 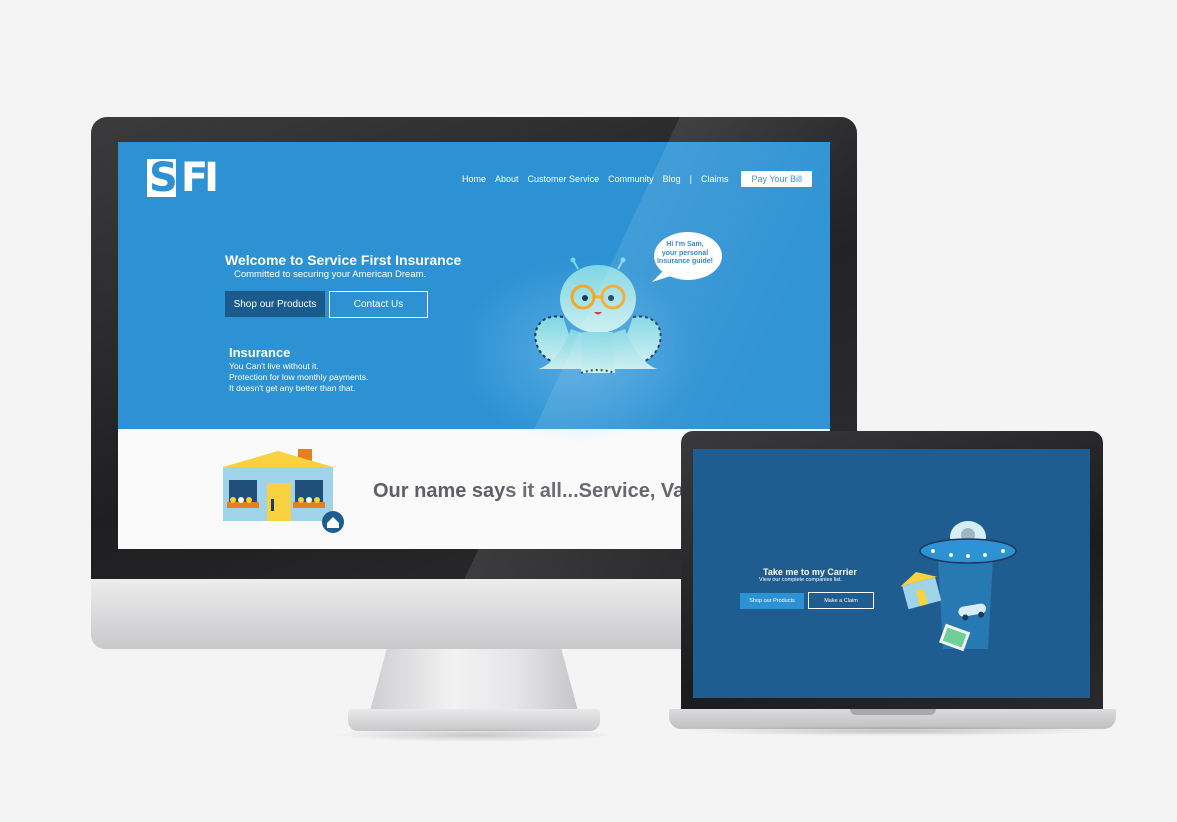 I want to click on nav-claims: Claims, so click(x=715, y=179).